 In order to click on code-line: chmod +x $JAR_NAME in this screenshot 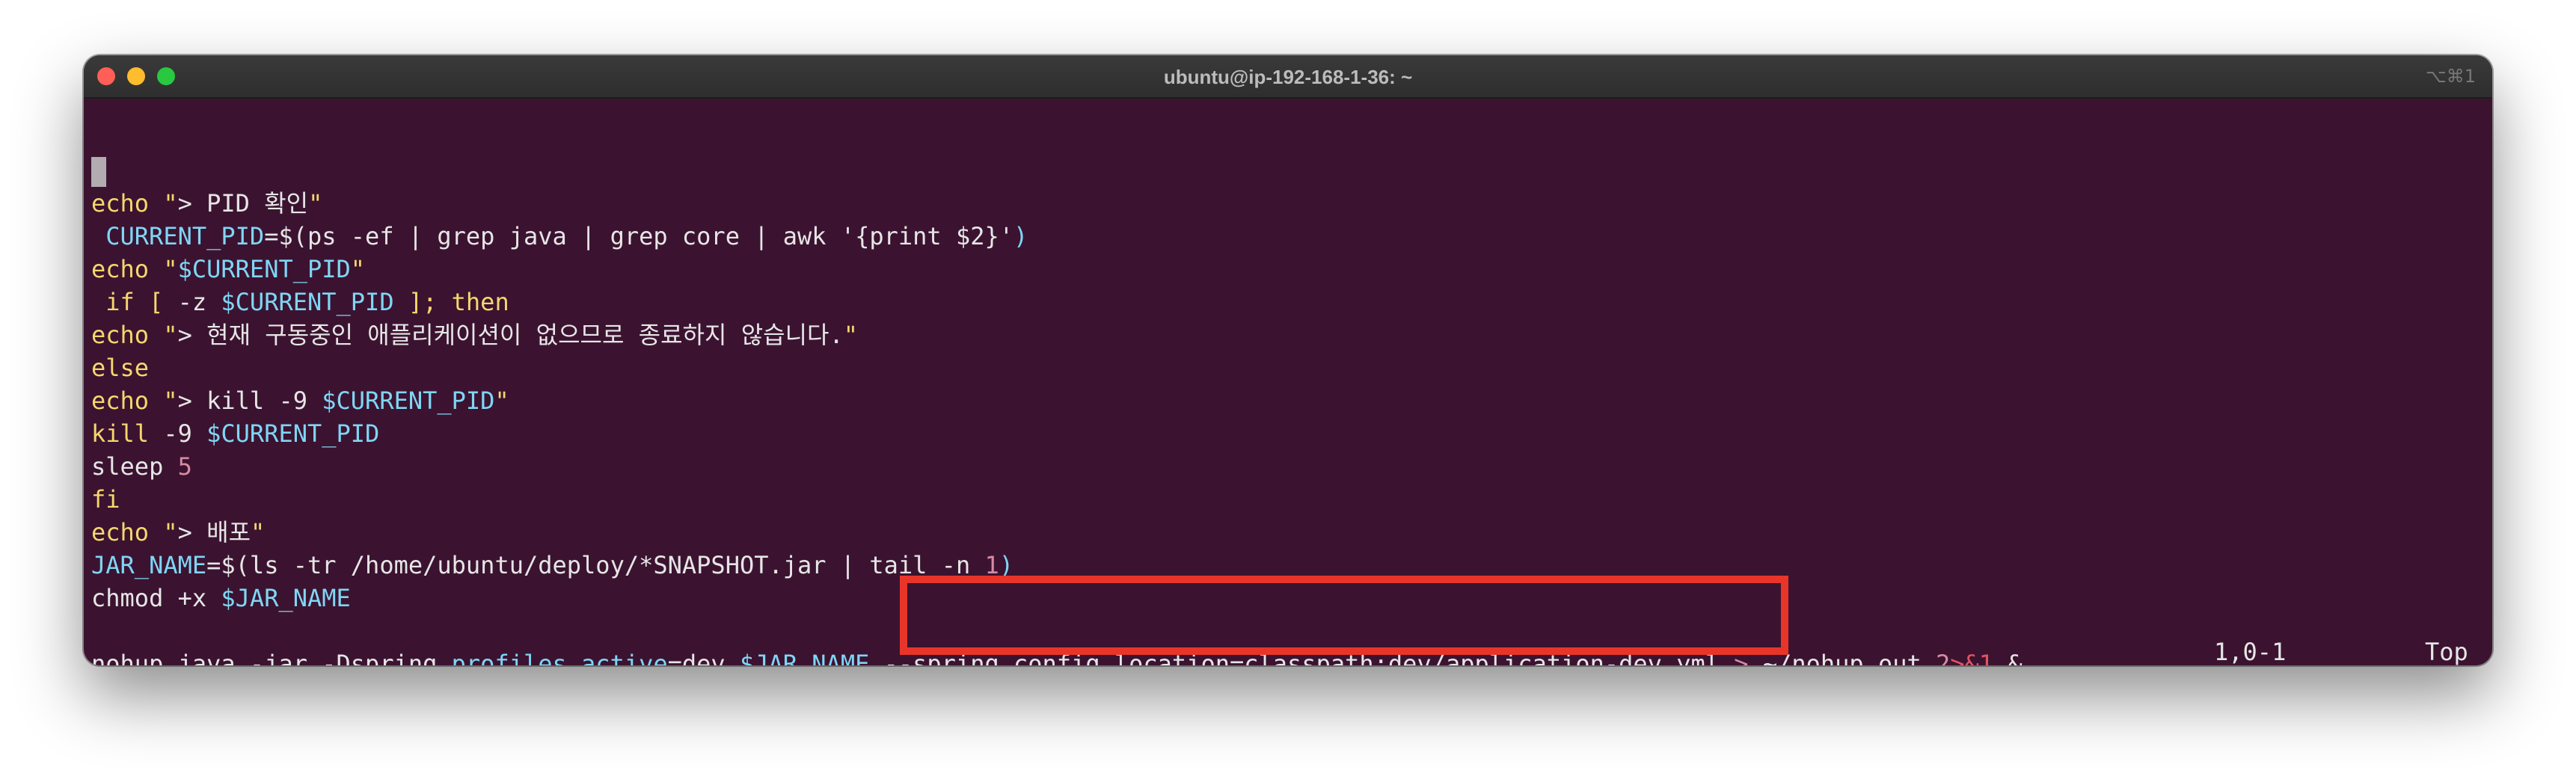, I will do `click(221, 598)`.